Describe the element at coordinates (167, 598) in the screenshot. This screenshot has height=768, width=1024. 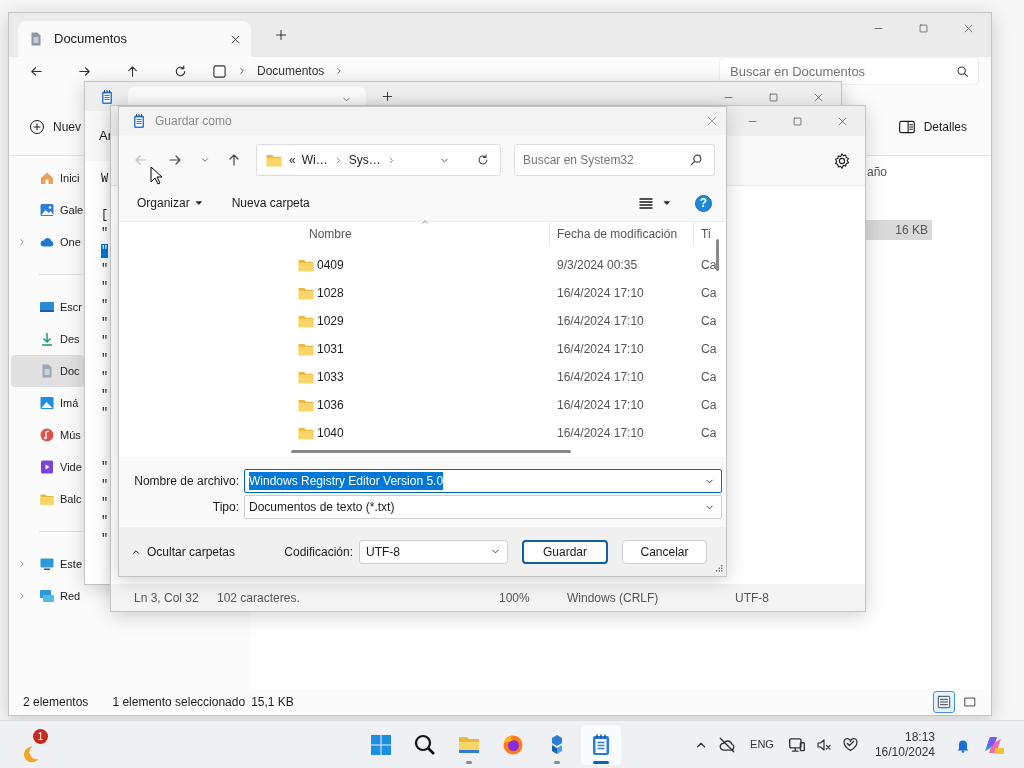
I see `cursor-position: Ln 3, Col 32` at that location.